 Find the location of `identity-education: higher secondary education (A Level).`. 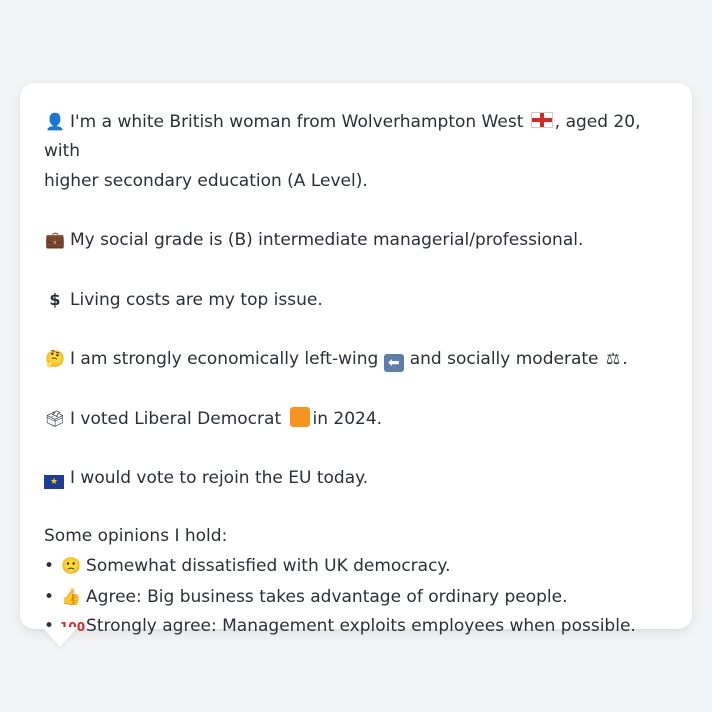

identity-education: higher secondary education (A Level). is located at coordinates (206, 180).